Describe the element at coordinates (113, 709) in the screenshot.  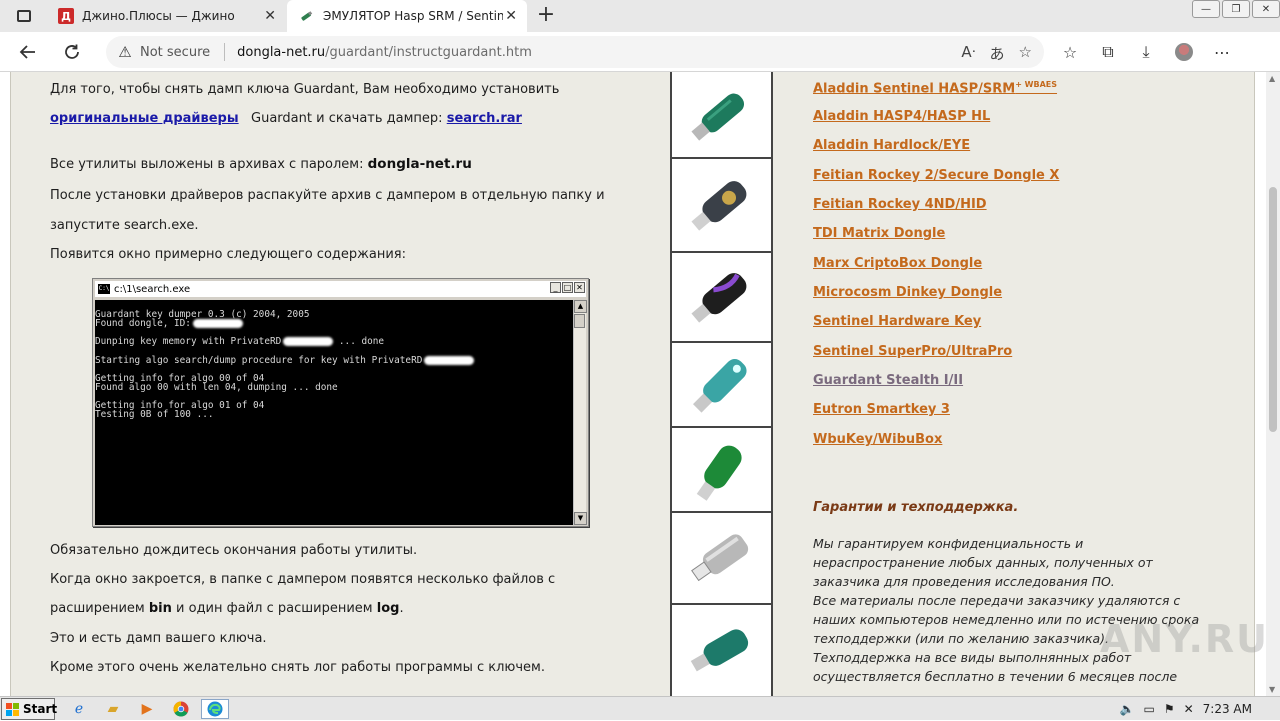
I see `folder-icon: ▰` at that location.